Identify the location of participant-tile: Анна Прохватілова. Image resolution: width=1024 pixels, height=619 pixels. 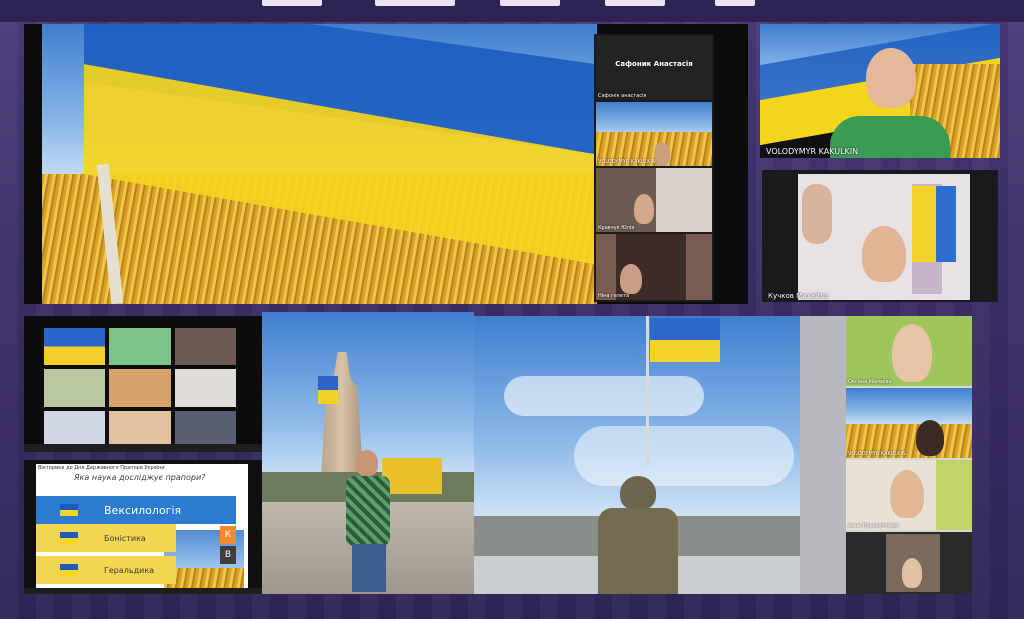
(909, 495).